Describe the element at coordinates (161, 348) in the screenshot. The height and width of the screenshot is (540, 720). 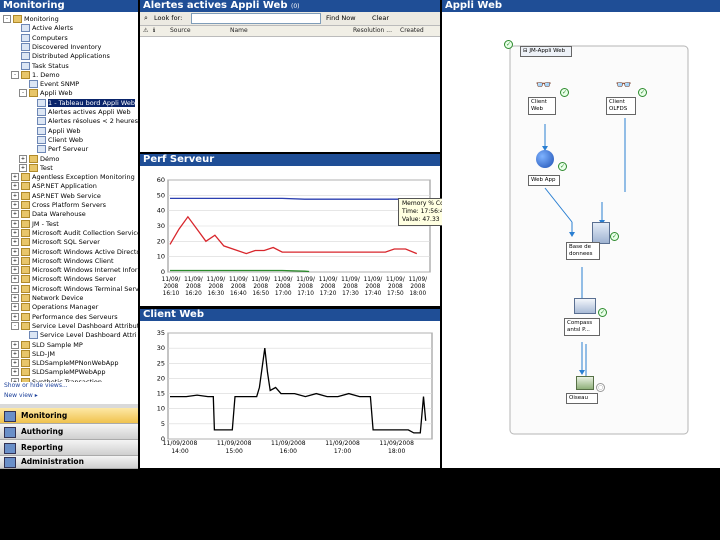
I see `y-tick-label: 30` at that location.